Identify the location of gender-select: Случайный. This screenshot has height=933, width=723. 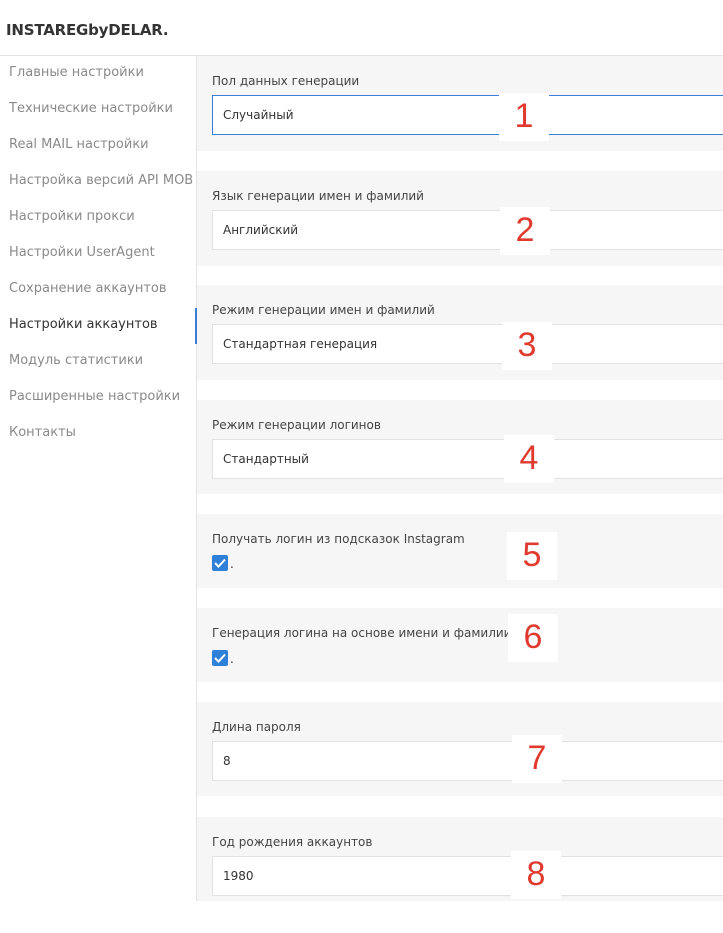
(467, 115).